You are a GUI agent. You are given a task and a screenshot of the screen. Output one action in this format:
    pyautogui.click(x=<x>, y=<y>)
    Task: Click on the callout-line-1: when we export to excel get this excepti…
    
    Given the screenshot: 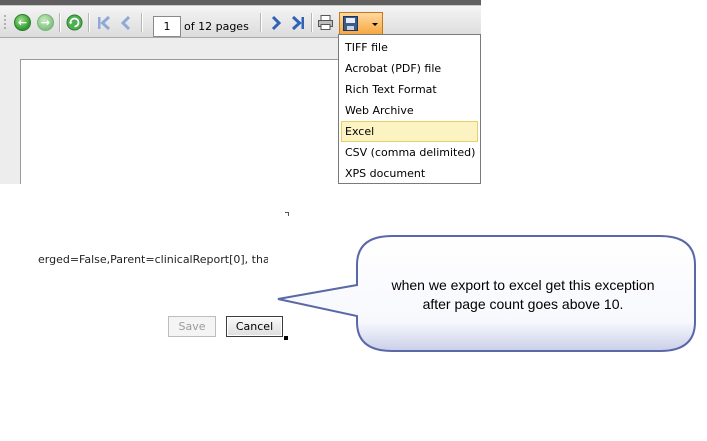 What is the action you would take?
    pyautogui.click(x=523, y=285)
    